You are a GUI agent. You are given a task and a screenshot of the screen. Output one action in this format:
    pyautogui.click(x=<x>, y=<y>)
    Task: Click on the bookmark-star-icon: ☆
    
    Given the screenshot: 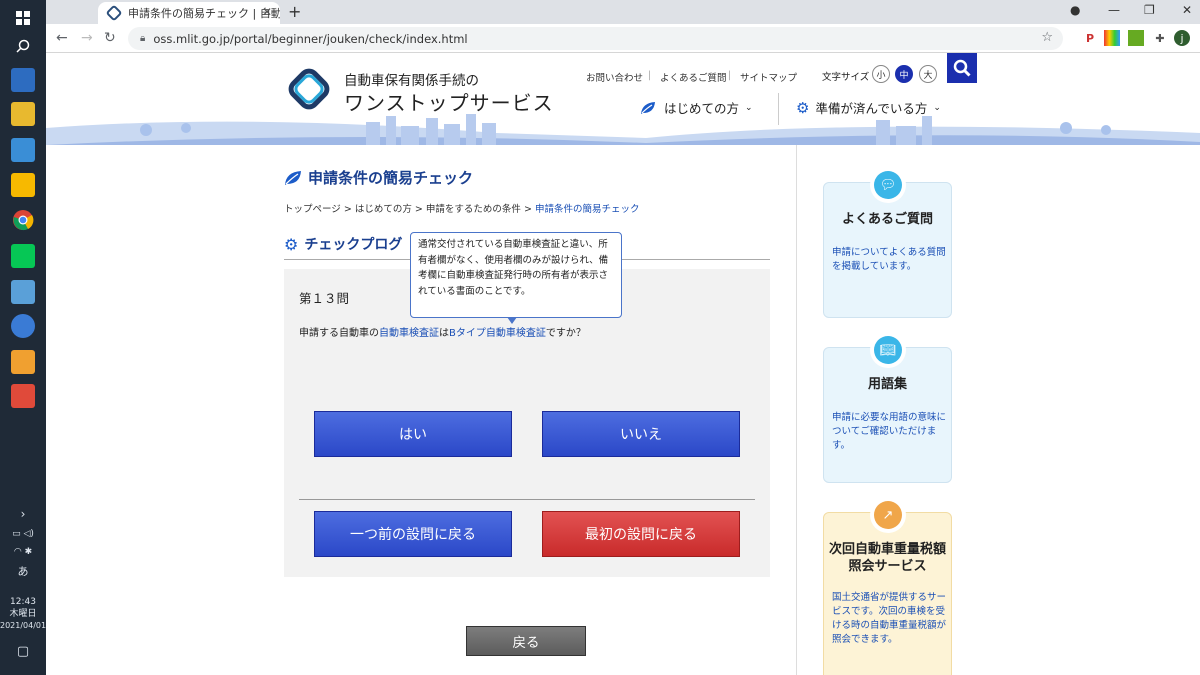 What is the action you would take?
    pyautogui.click(x=1047, y=37)
    